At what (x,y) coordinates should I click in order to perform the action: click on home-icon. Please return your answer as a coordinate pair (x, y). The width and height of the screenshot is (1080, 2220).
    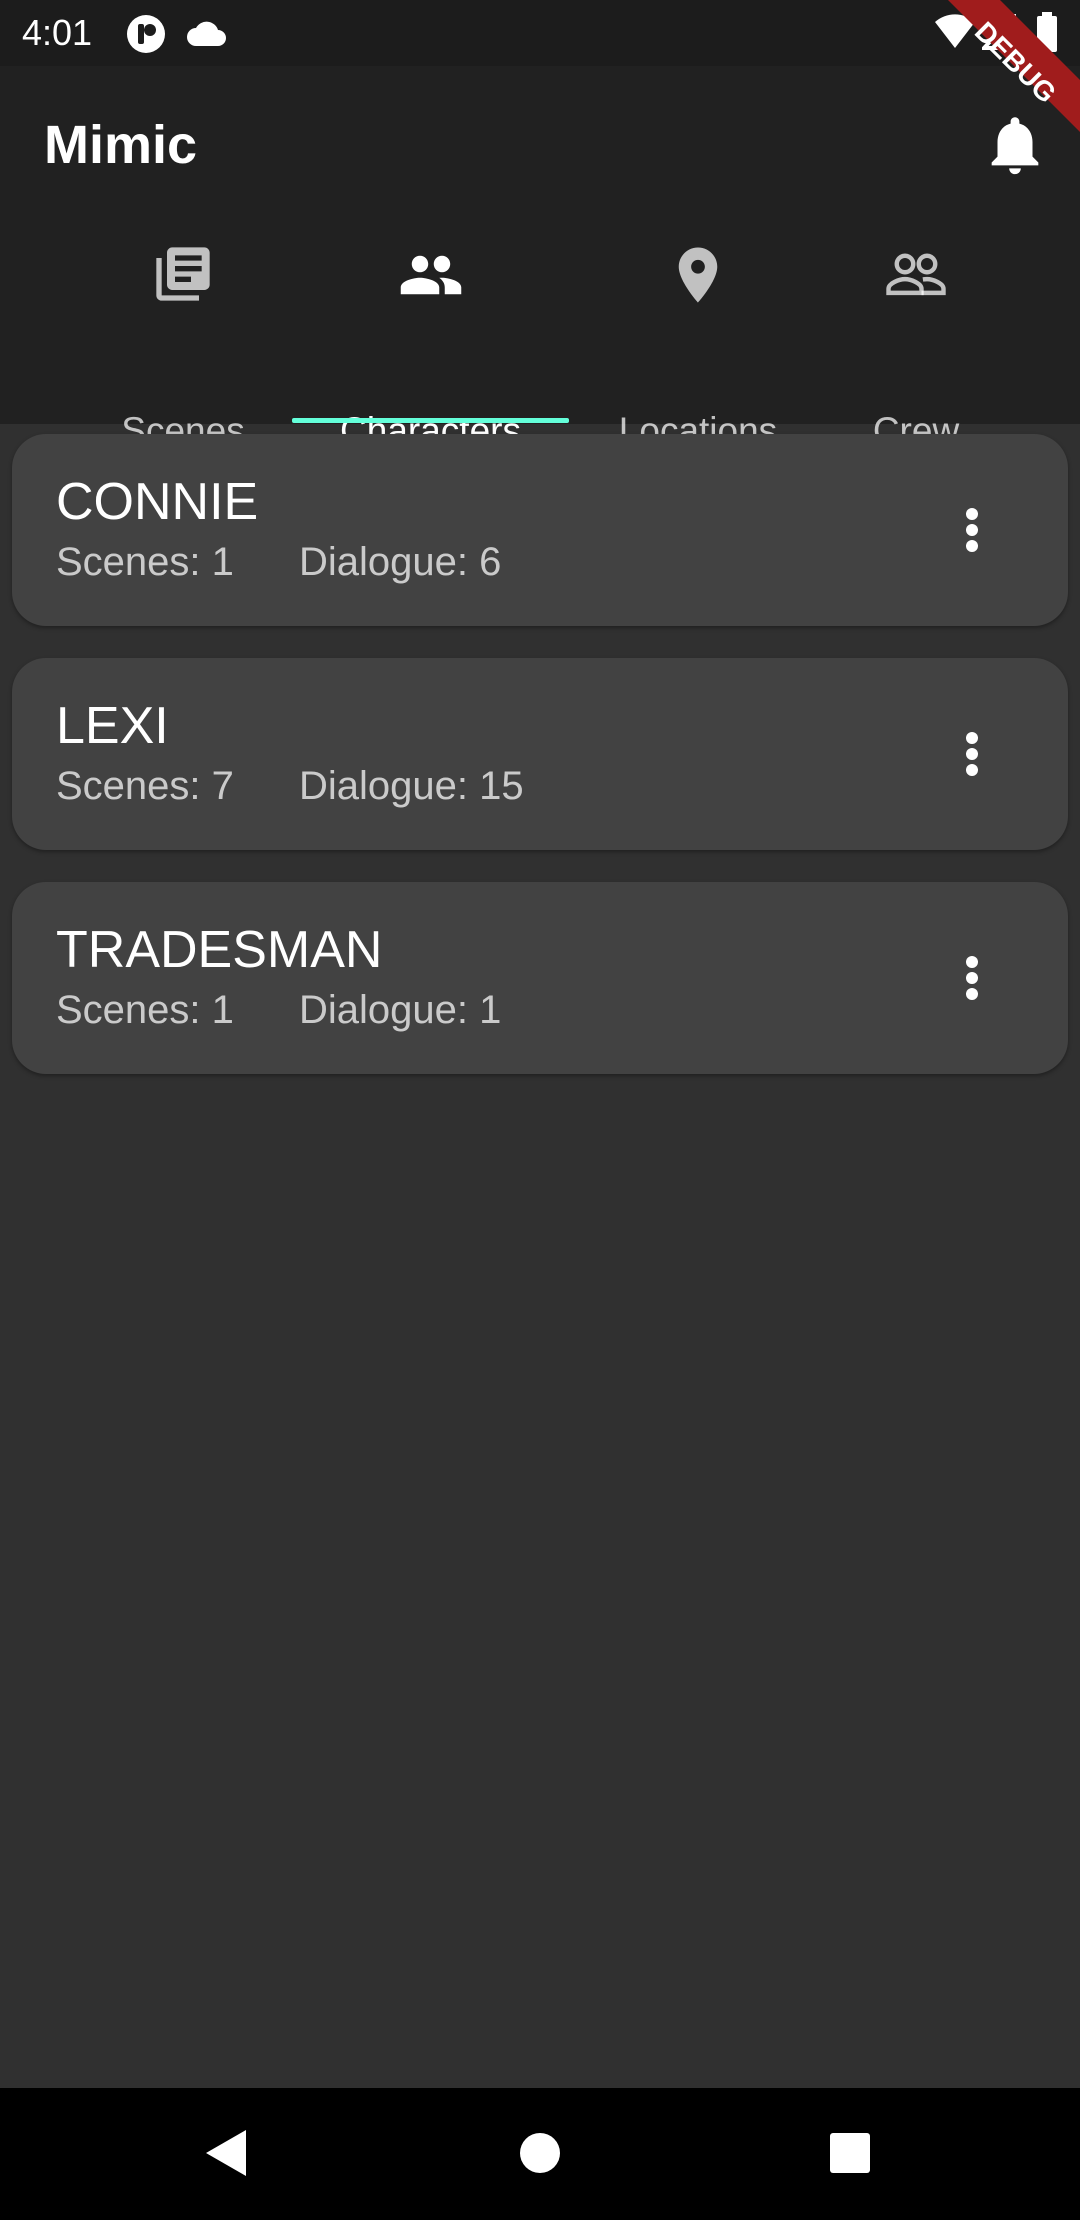
    Looking at the image, I should click on (540, 2153).